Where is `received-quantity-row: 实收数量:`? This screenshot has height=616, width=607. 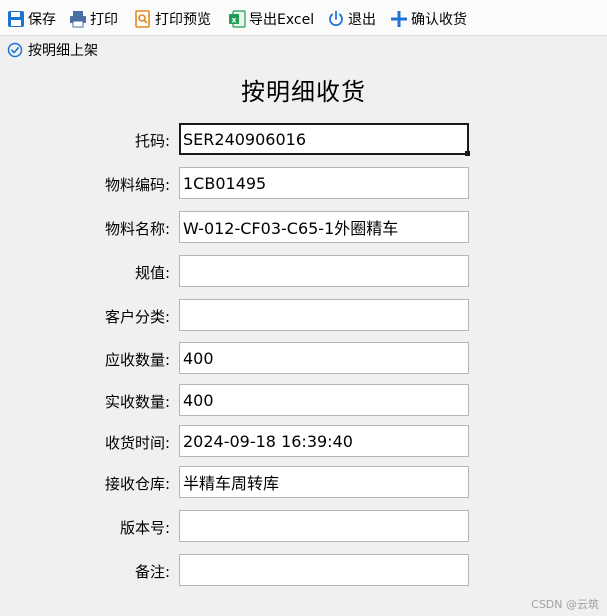
received-quantity-row: 实收数量: is located at coordinates (303, 401).